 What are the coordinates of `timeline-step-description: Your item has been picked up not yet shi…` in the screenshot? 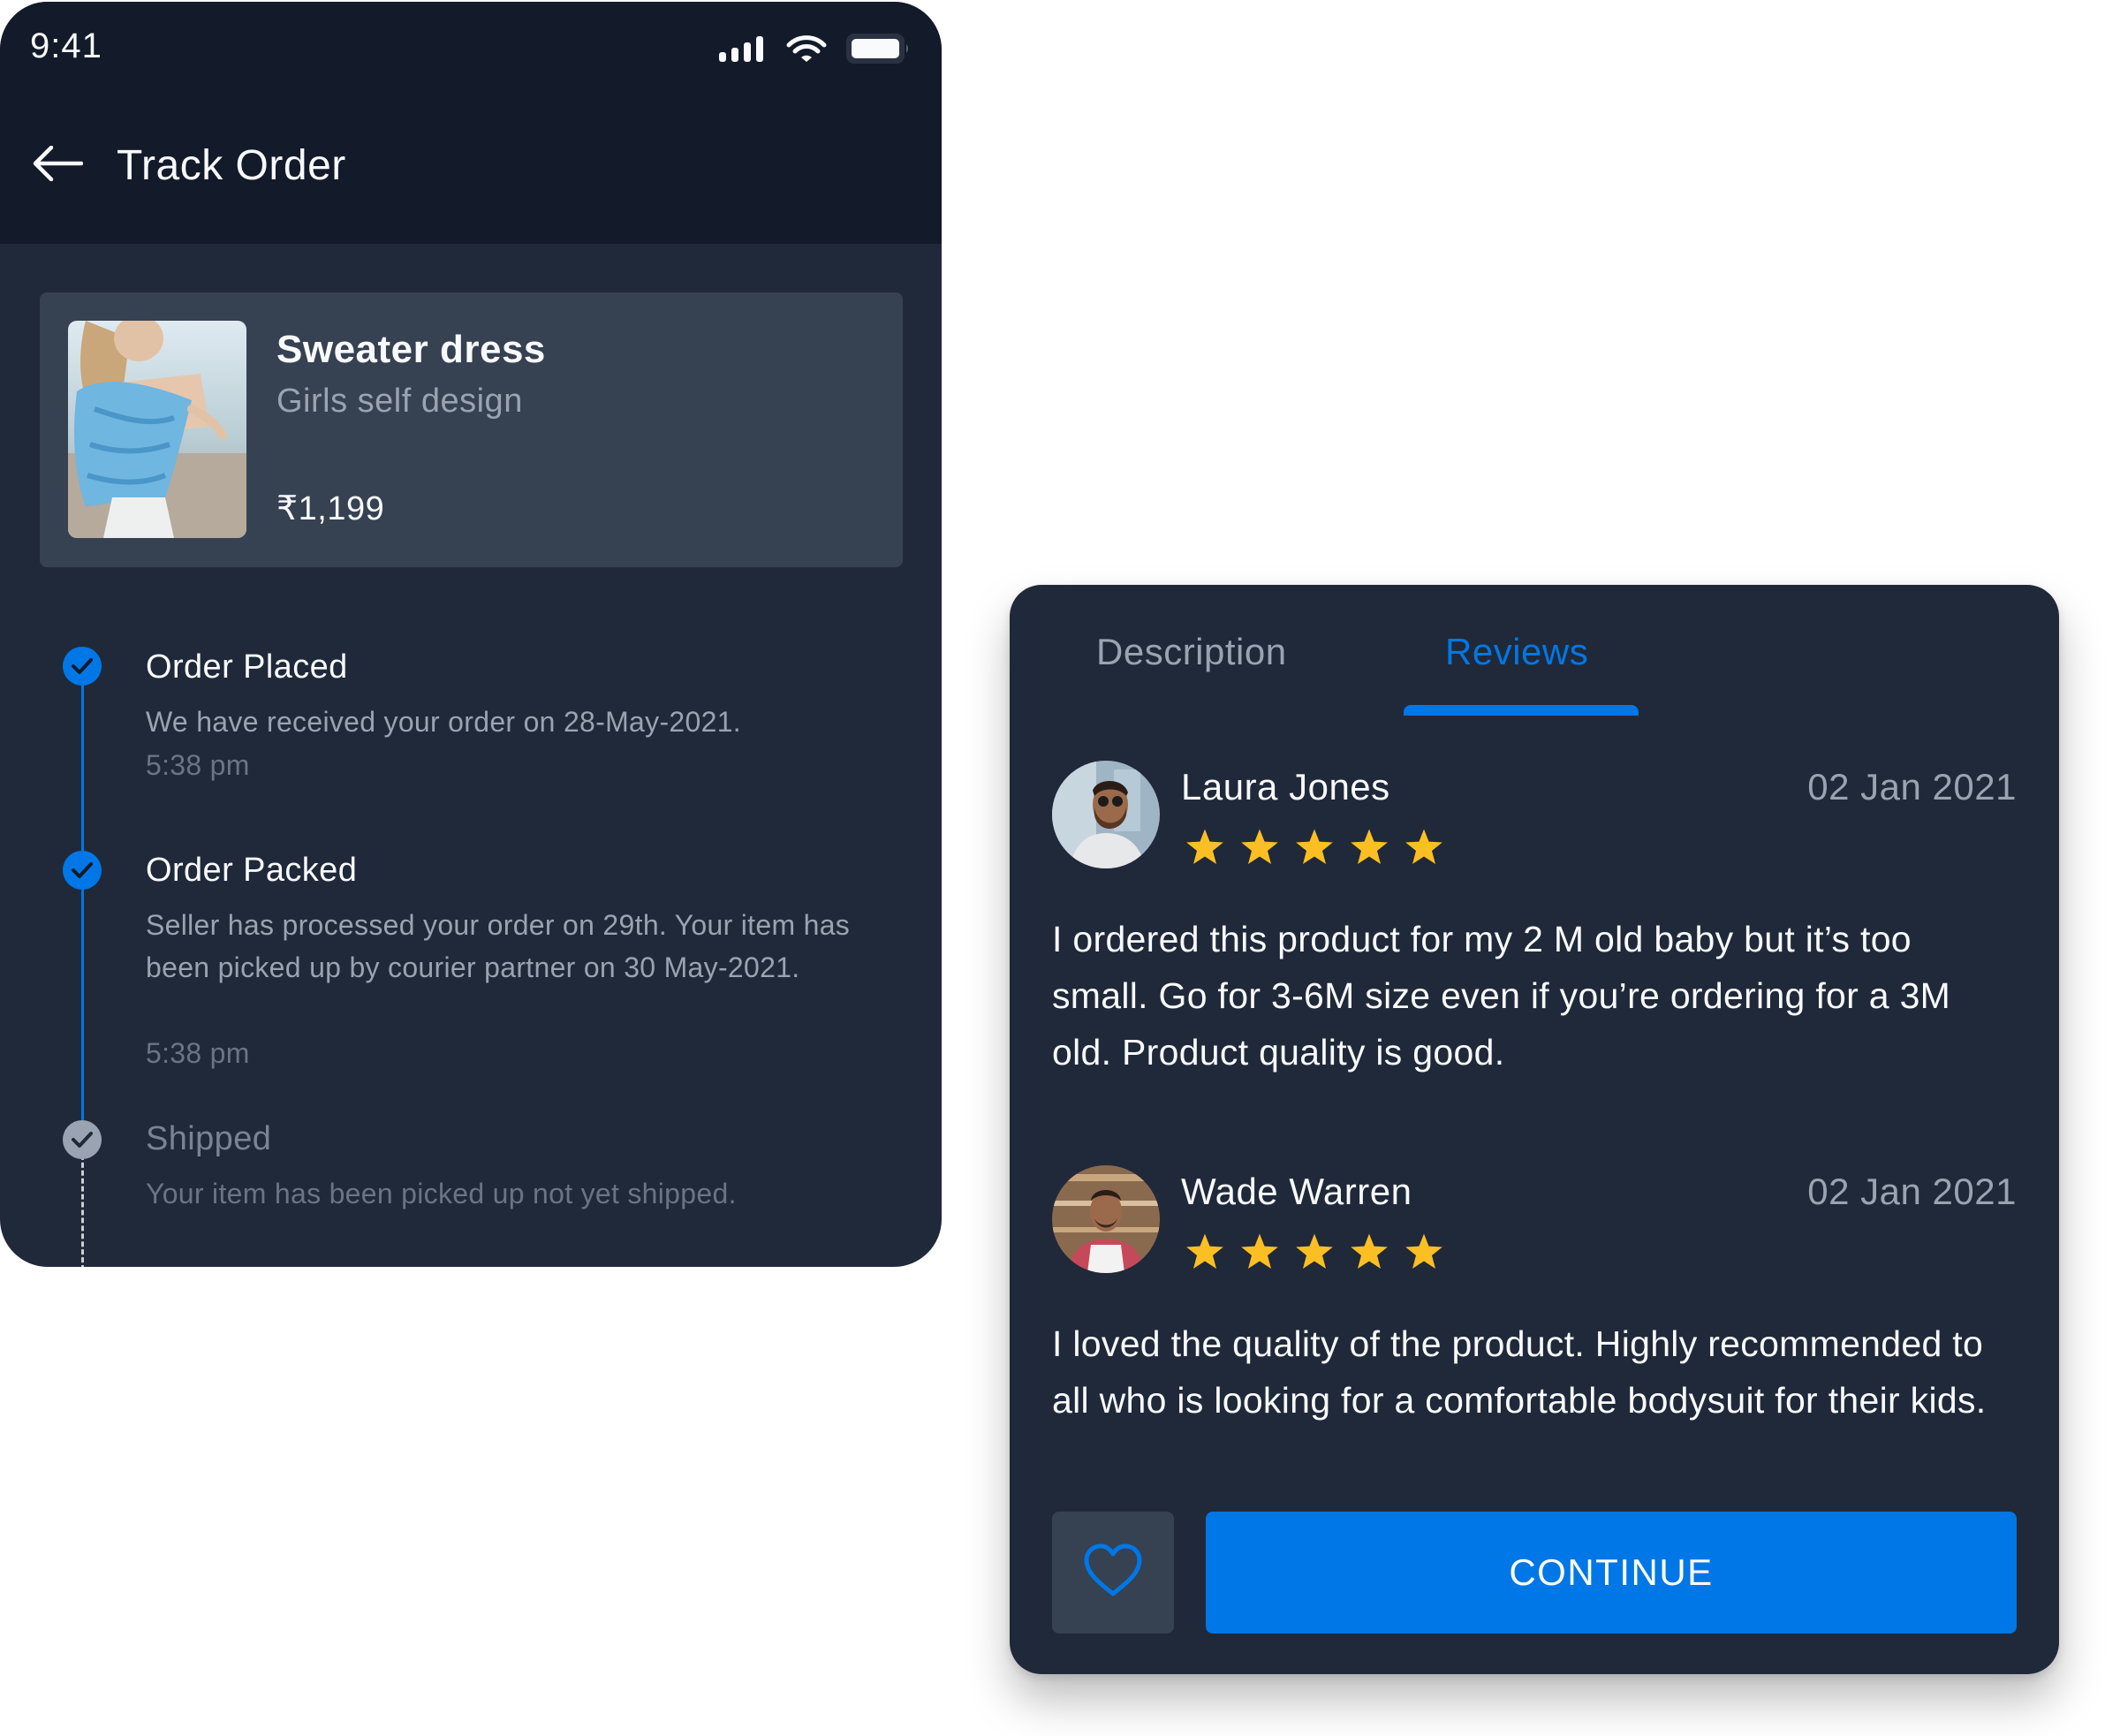 It's located at (441, 1193).